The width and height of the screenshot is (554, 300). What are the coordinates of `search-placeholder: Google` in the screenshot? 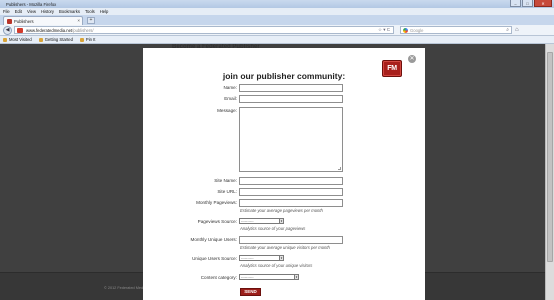 It's located at (417, 30).